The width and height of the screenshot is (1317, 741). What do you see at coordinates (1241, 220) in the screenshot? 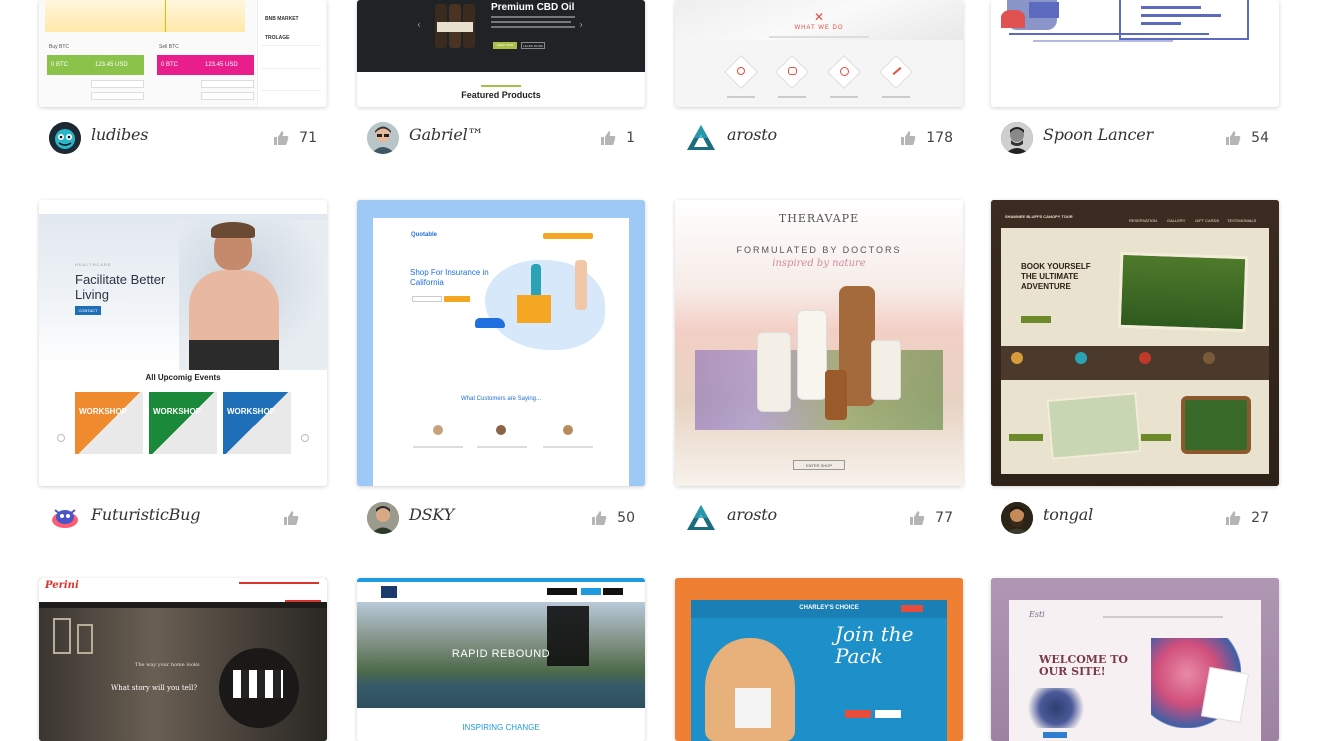
I see `nav-testimonials: TESTIMONIALS` at bounding box center [1241, 220].